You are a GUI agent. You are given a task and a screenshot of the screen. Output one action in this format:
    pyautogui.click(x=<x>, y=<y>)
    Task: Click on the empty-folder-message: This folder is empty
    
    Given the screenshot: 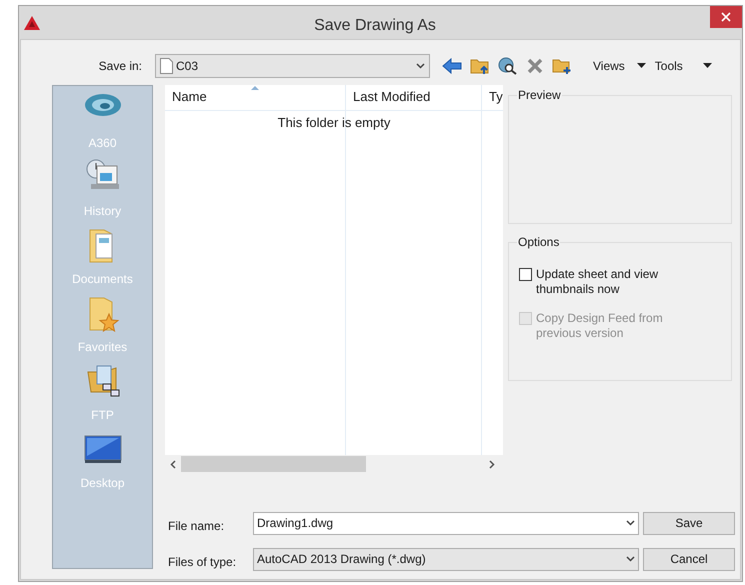 What is the action you would take?
    pyautogui.click(x=334, y=123)
    